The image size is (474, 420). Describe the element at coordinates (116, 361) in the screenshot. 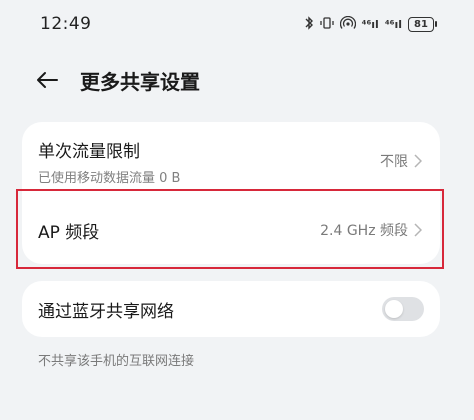

I see `bluetooth-share-description: 不共享该手机的互联网连接` at that location.